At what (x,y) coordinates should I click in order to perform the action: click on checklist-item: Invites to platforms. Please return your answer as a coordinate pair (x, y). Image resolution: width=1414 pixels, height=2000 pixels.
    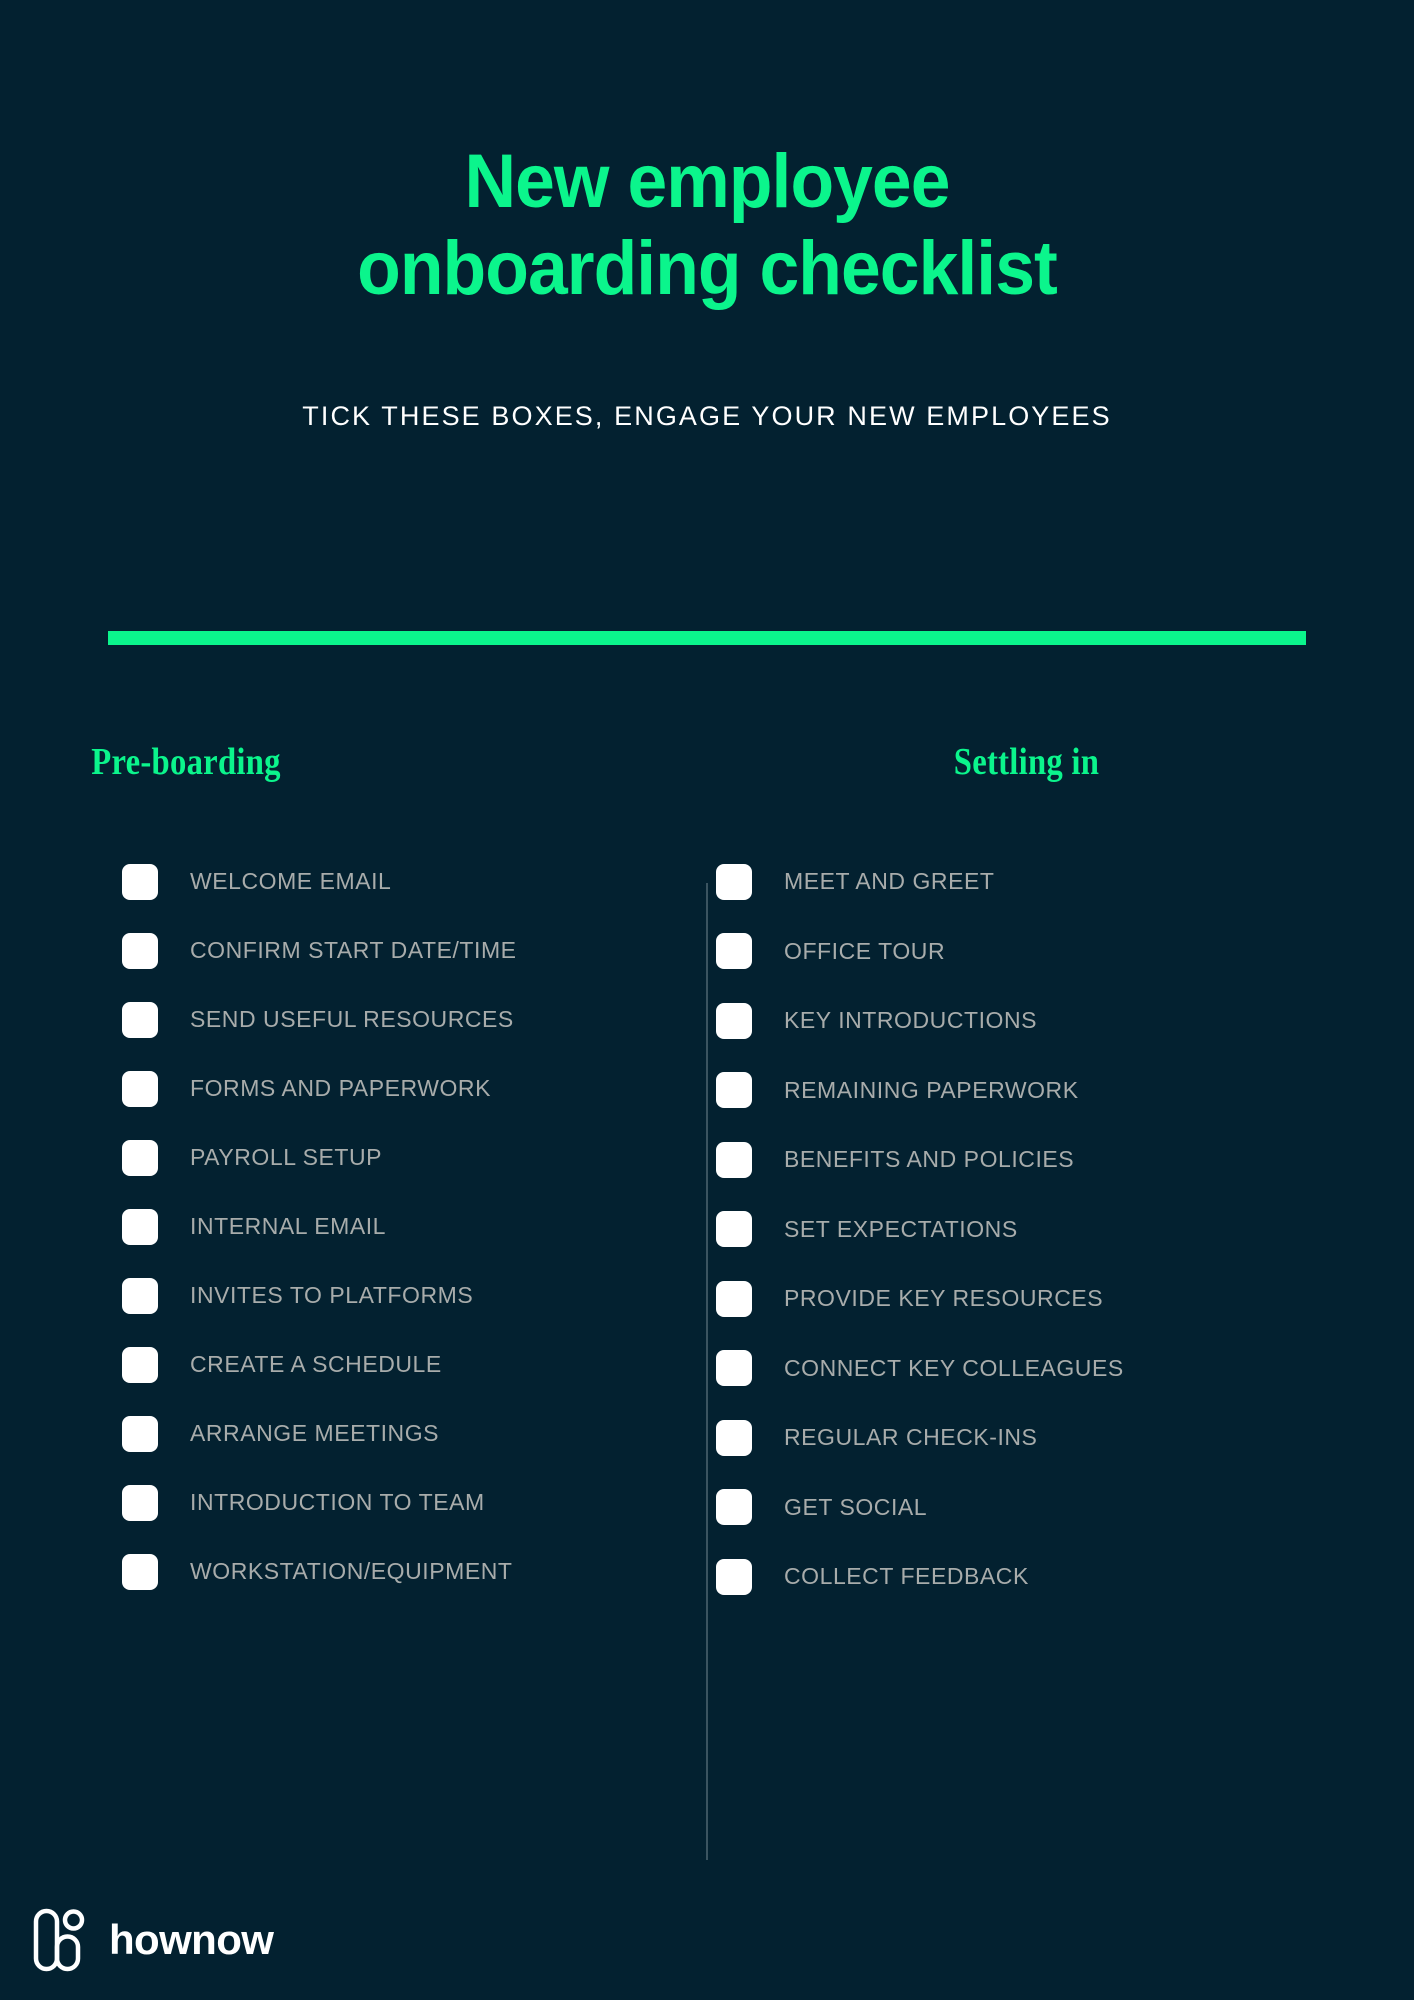
    Looking at the image, I should click on (414, 1295).